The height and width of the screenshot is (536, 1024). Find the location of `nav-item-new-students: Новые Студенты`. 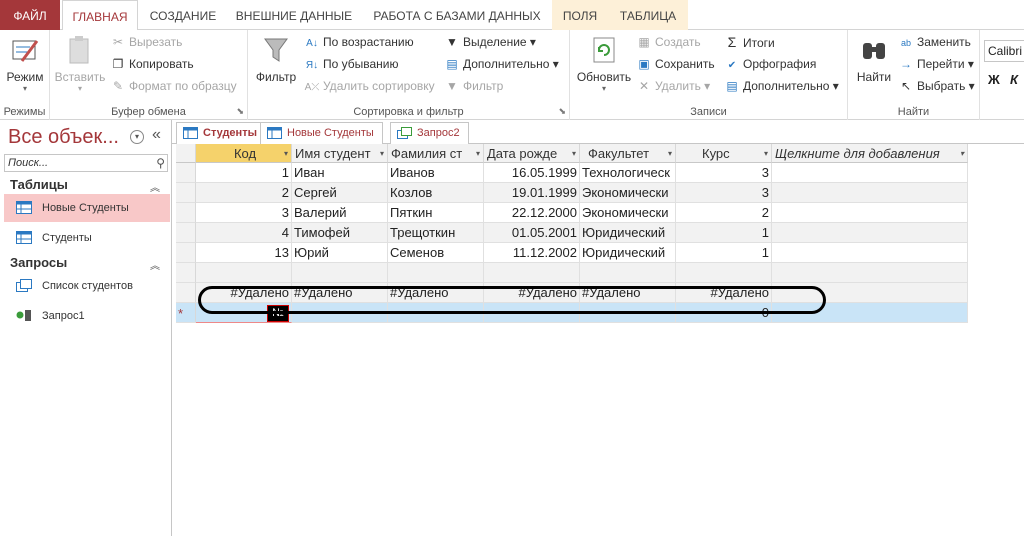

nav-item-new-students: Новые Студенты is located at coordinates (87, 208).